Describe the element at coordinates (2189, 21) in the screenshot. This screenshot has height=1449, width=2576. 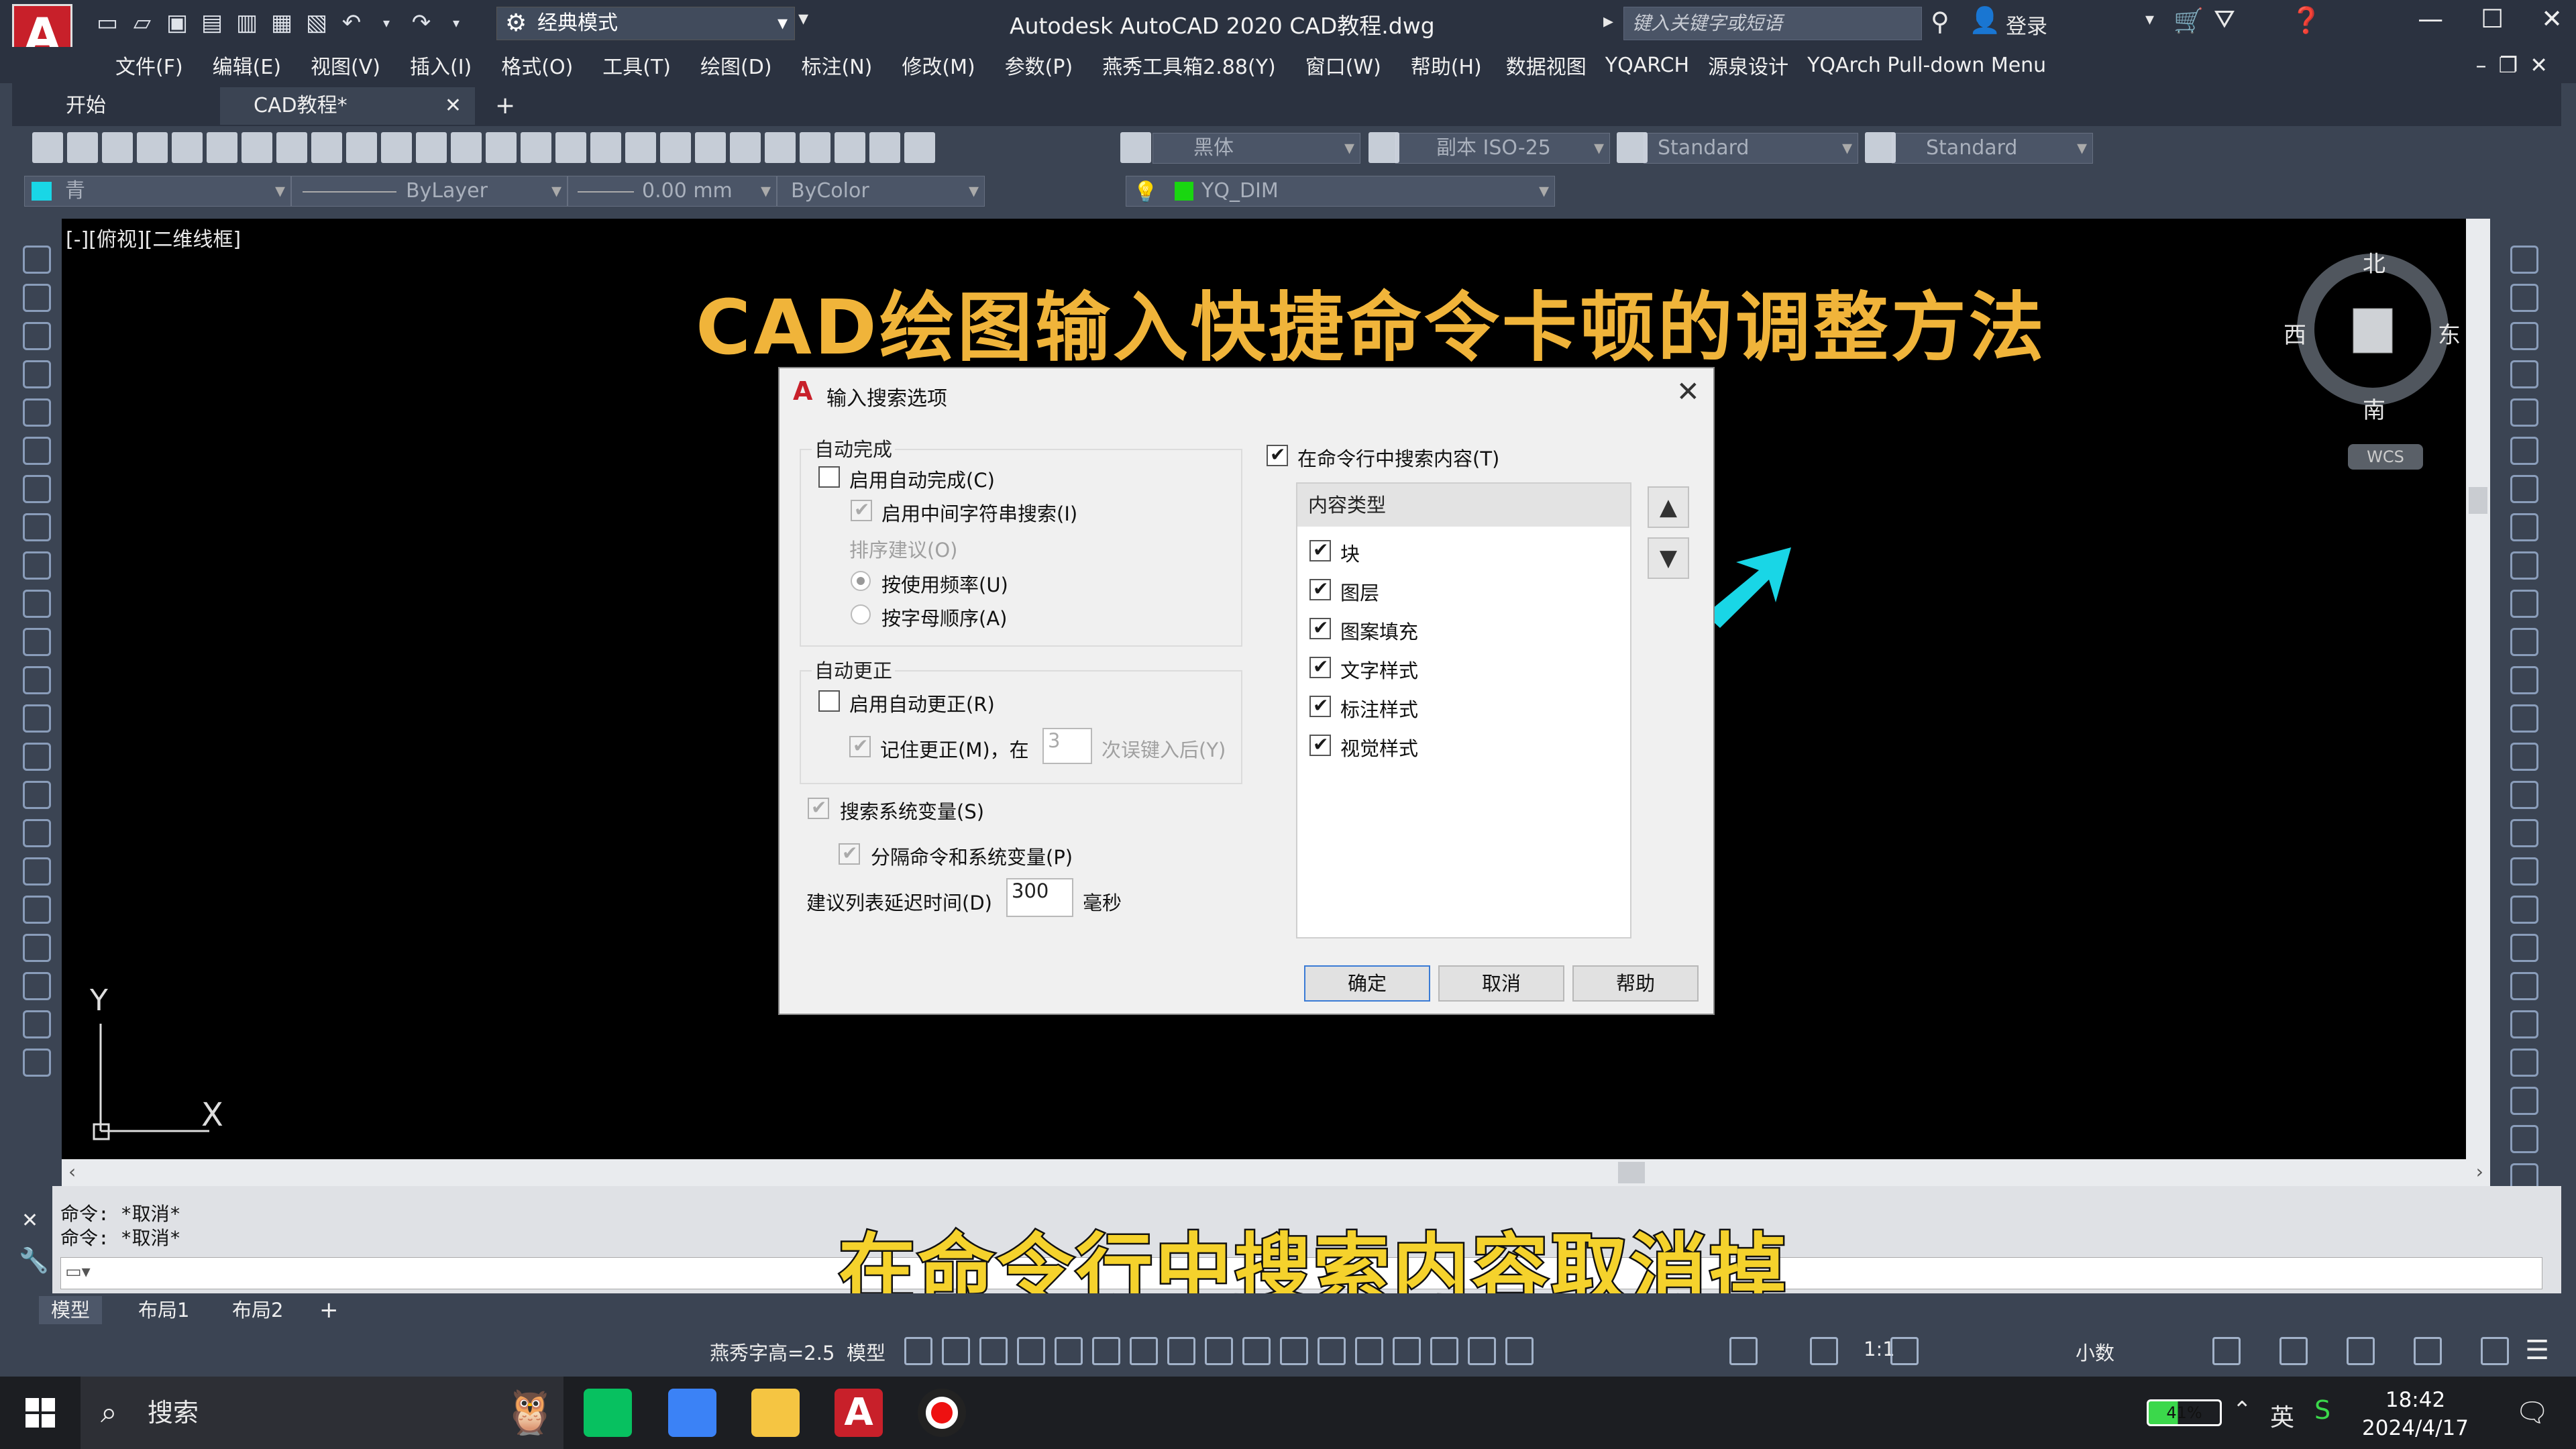
I see `cart-icon: 🛒` at that location.